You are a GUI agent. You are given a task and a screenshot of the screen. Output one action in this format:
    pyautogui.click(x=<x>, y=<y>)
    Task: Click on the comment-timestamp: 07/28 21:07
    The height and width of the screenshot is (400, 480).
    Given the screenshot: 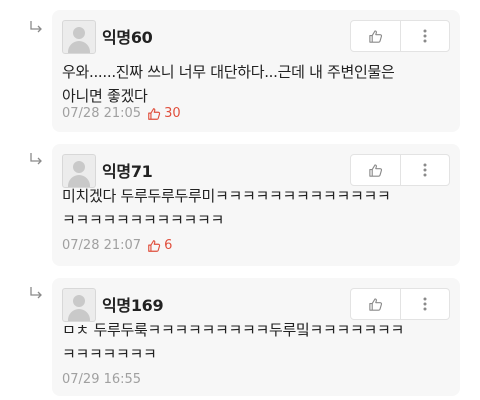 What is the action you would take?
    pyautogui.click(x=102, y=245)
    